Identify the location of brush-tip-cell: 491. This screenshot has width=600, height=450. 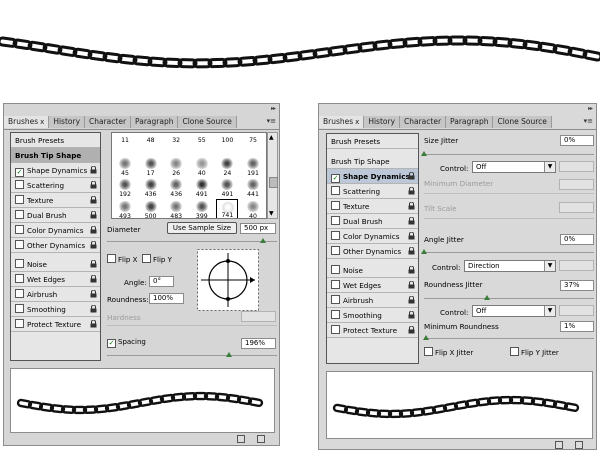
(227, 187).